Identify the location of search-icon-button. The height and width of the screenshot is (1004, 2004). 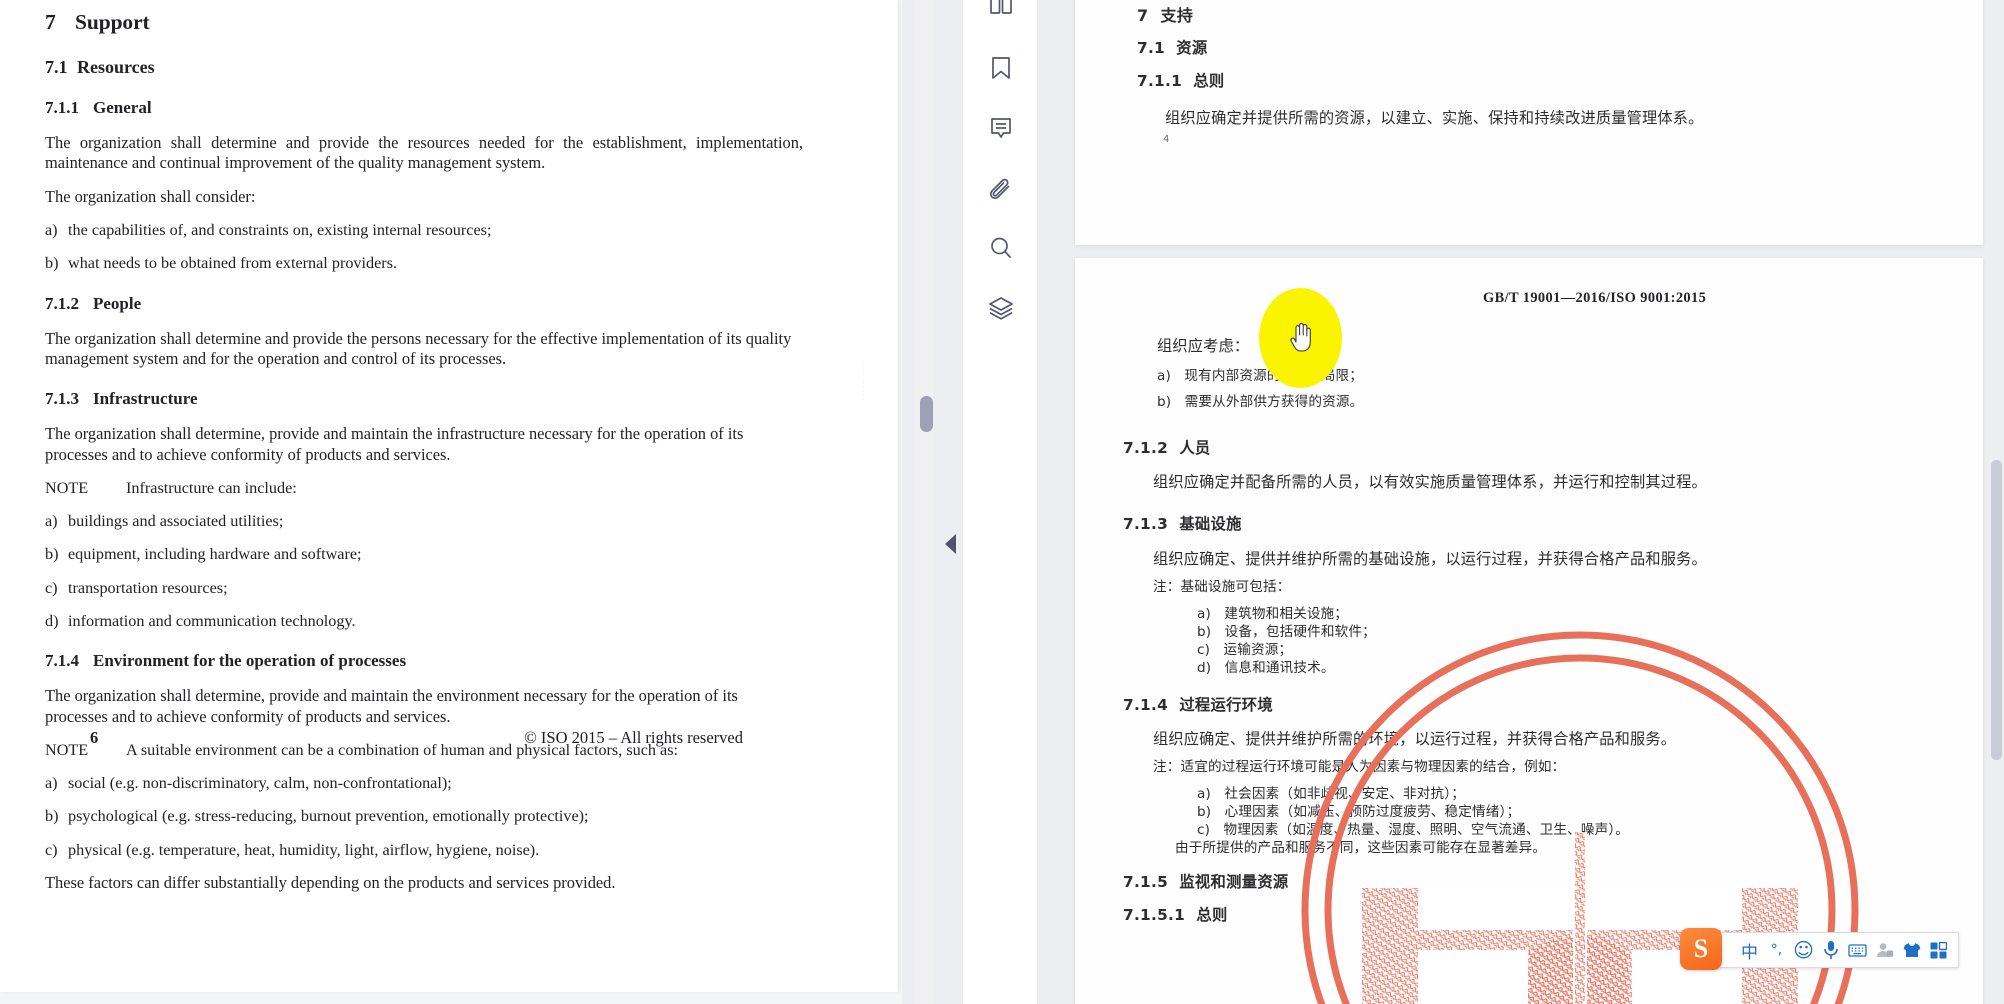
(1001, 248).